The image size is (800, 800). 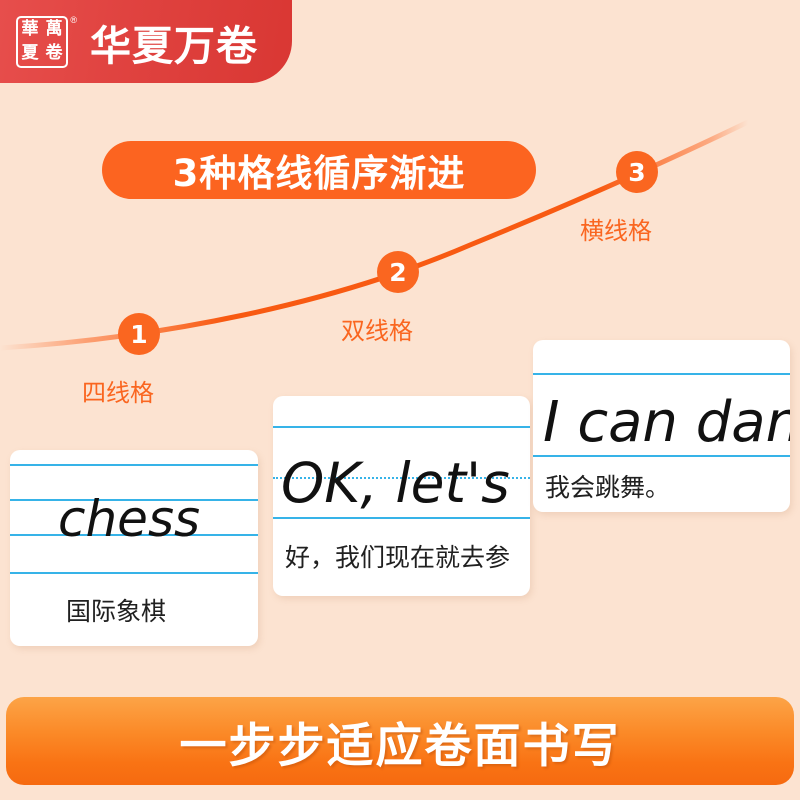 I want to click on headline-pill: 3种格线循序渐进, so click(x=319, y=170).